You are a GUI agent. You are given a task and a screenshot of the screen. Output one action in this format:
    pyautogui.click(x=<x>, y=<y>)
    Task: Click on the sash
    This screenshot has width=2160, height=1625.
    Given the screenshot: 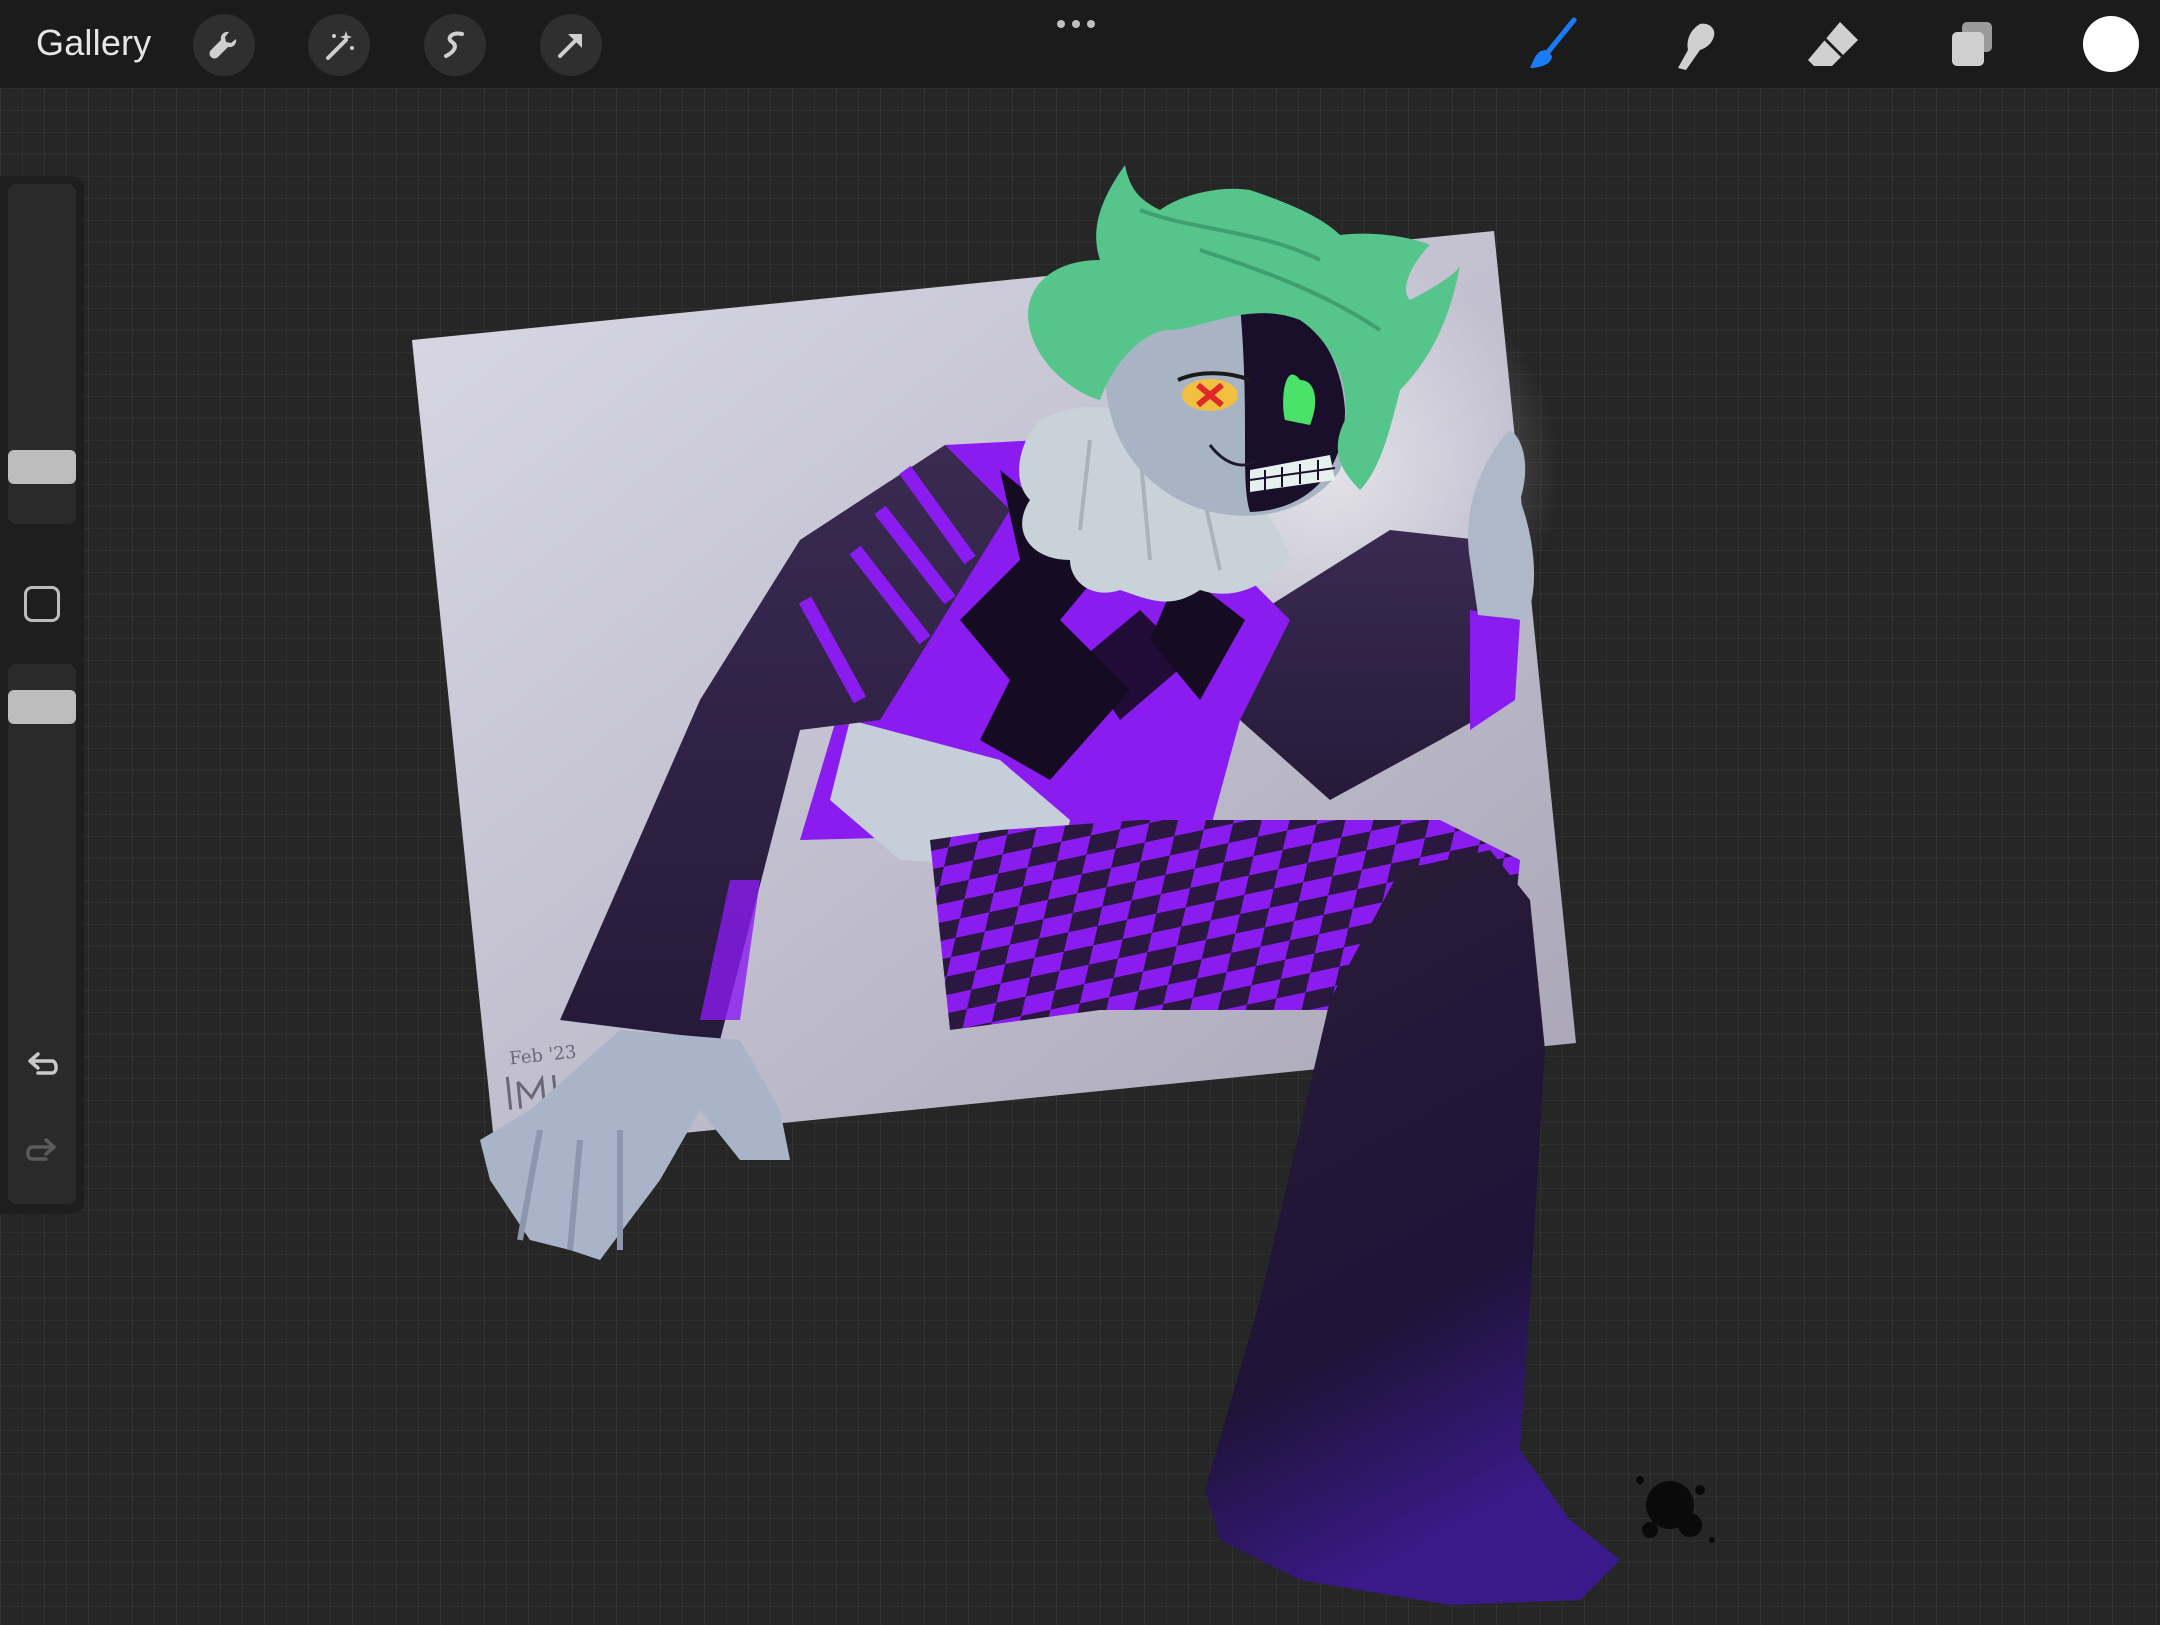 What is the action you would take?
    pyautogui.click(x=950, y=795)
    